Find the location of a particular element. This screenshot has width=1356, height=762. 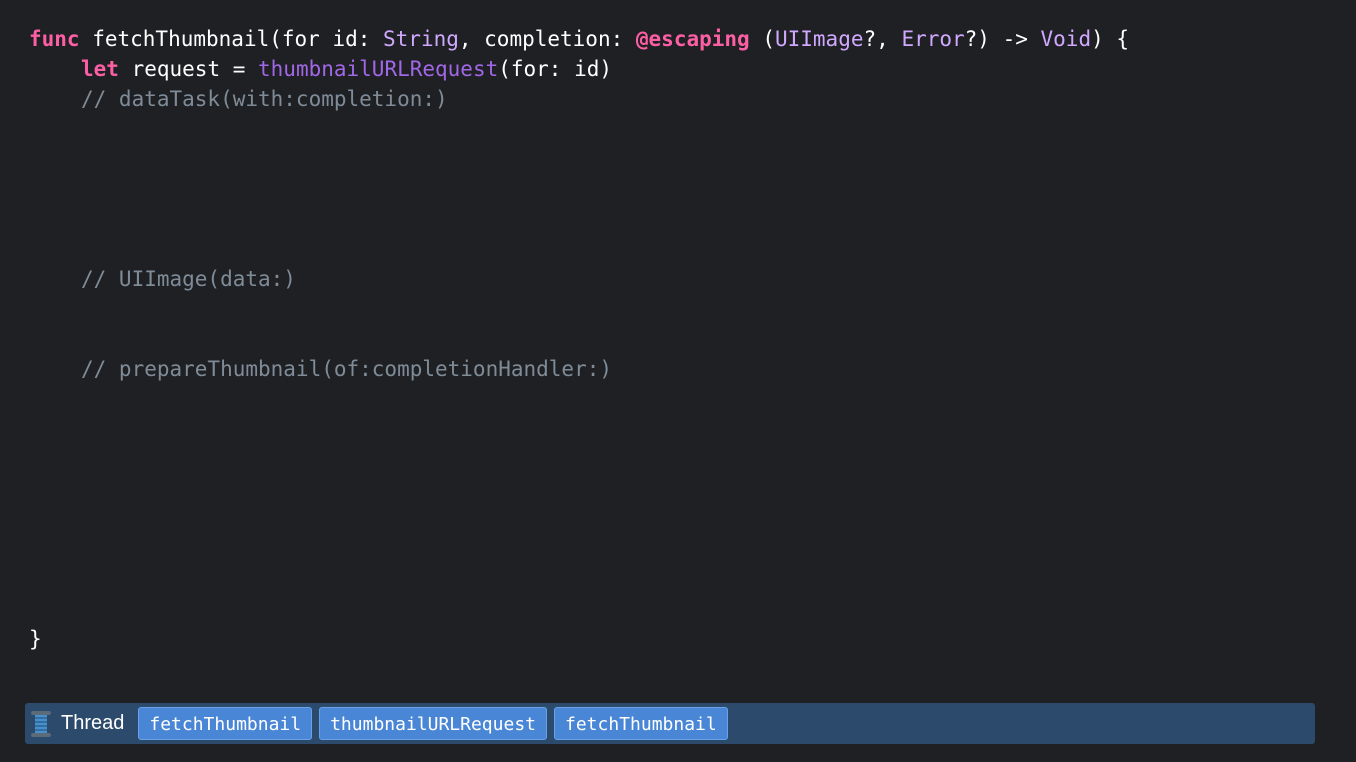

type-string: String is located at coordinates (421, 39).